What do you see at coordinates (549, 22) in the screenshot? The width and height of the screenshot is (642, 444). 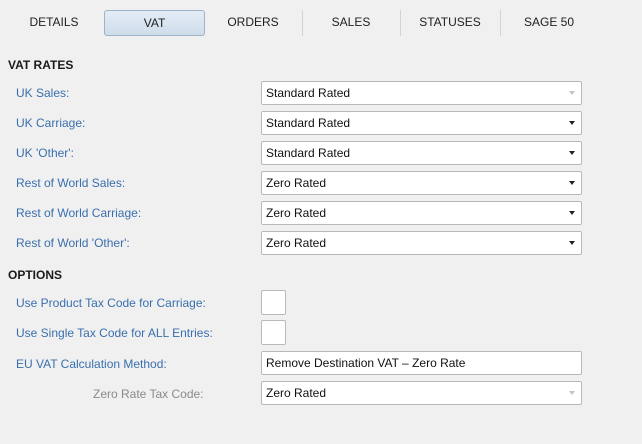 I see `tab-sage-50: SAGE 50` at bounding box center [549, 22].